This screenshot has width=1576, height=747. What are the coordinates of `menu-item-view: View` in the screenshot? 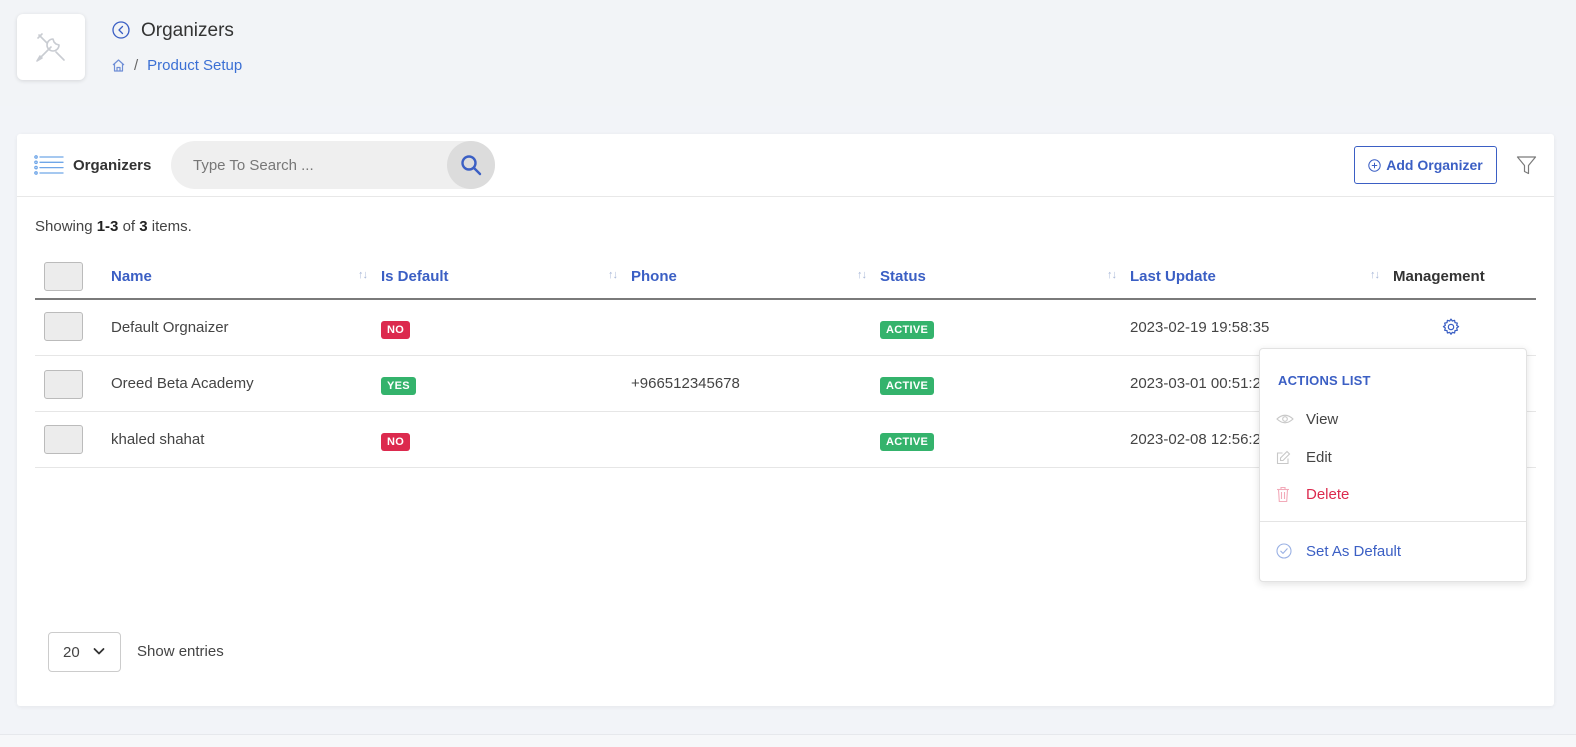 It's located at (1393, 419).